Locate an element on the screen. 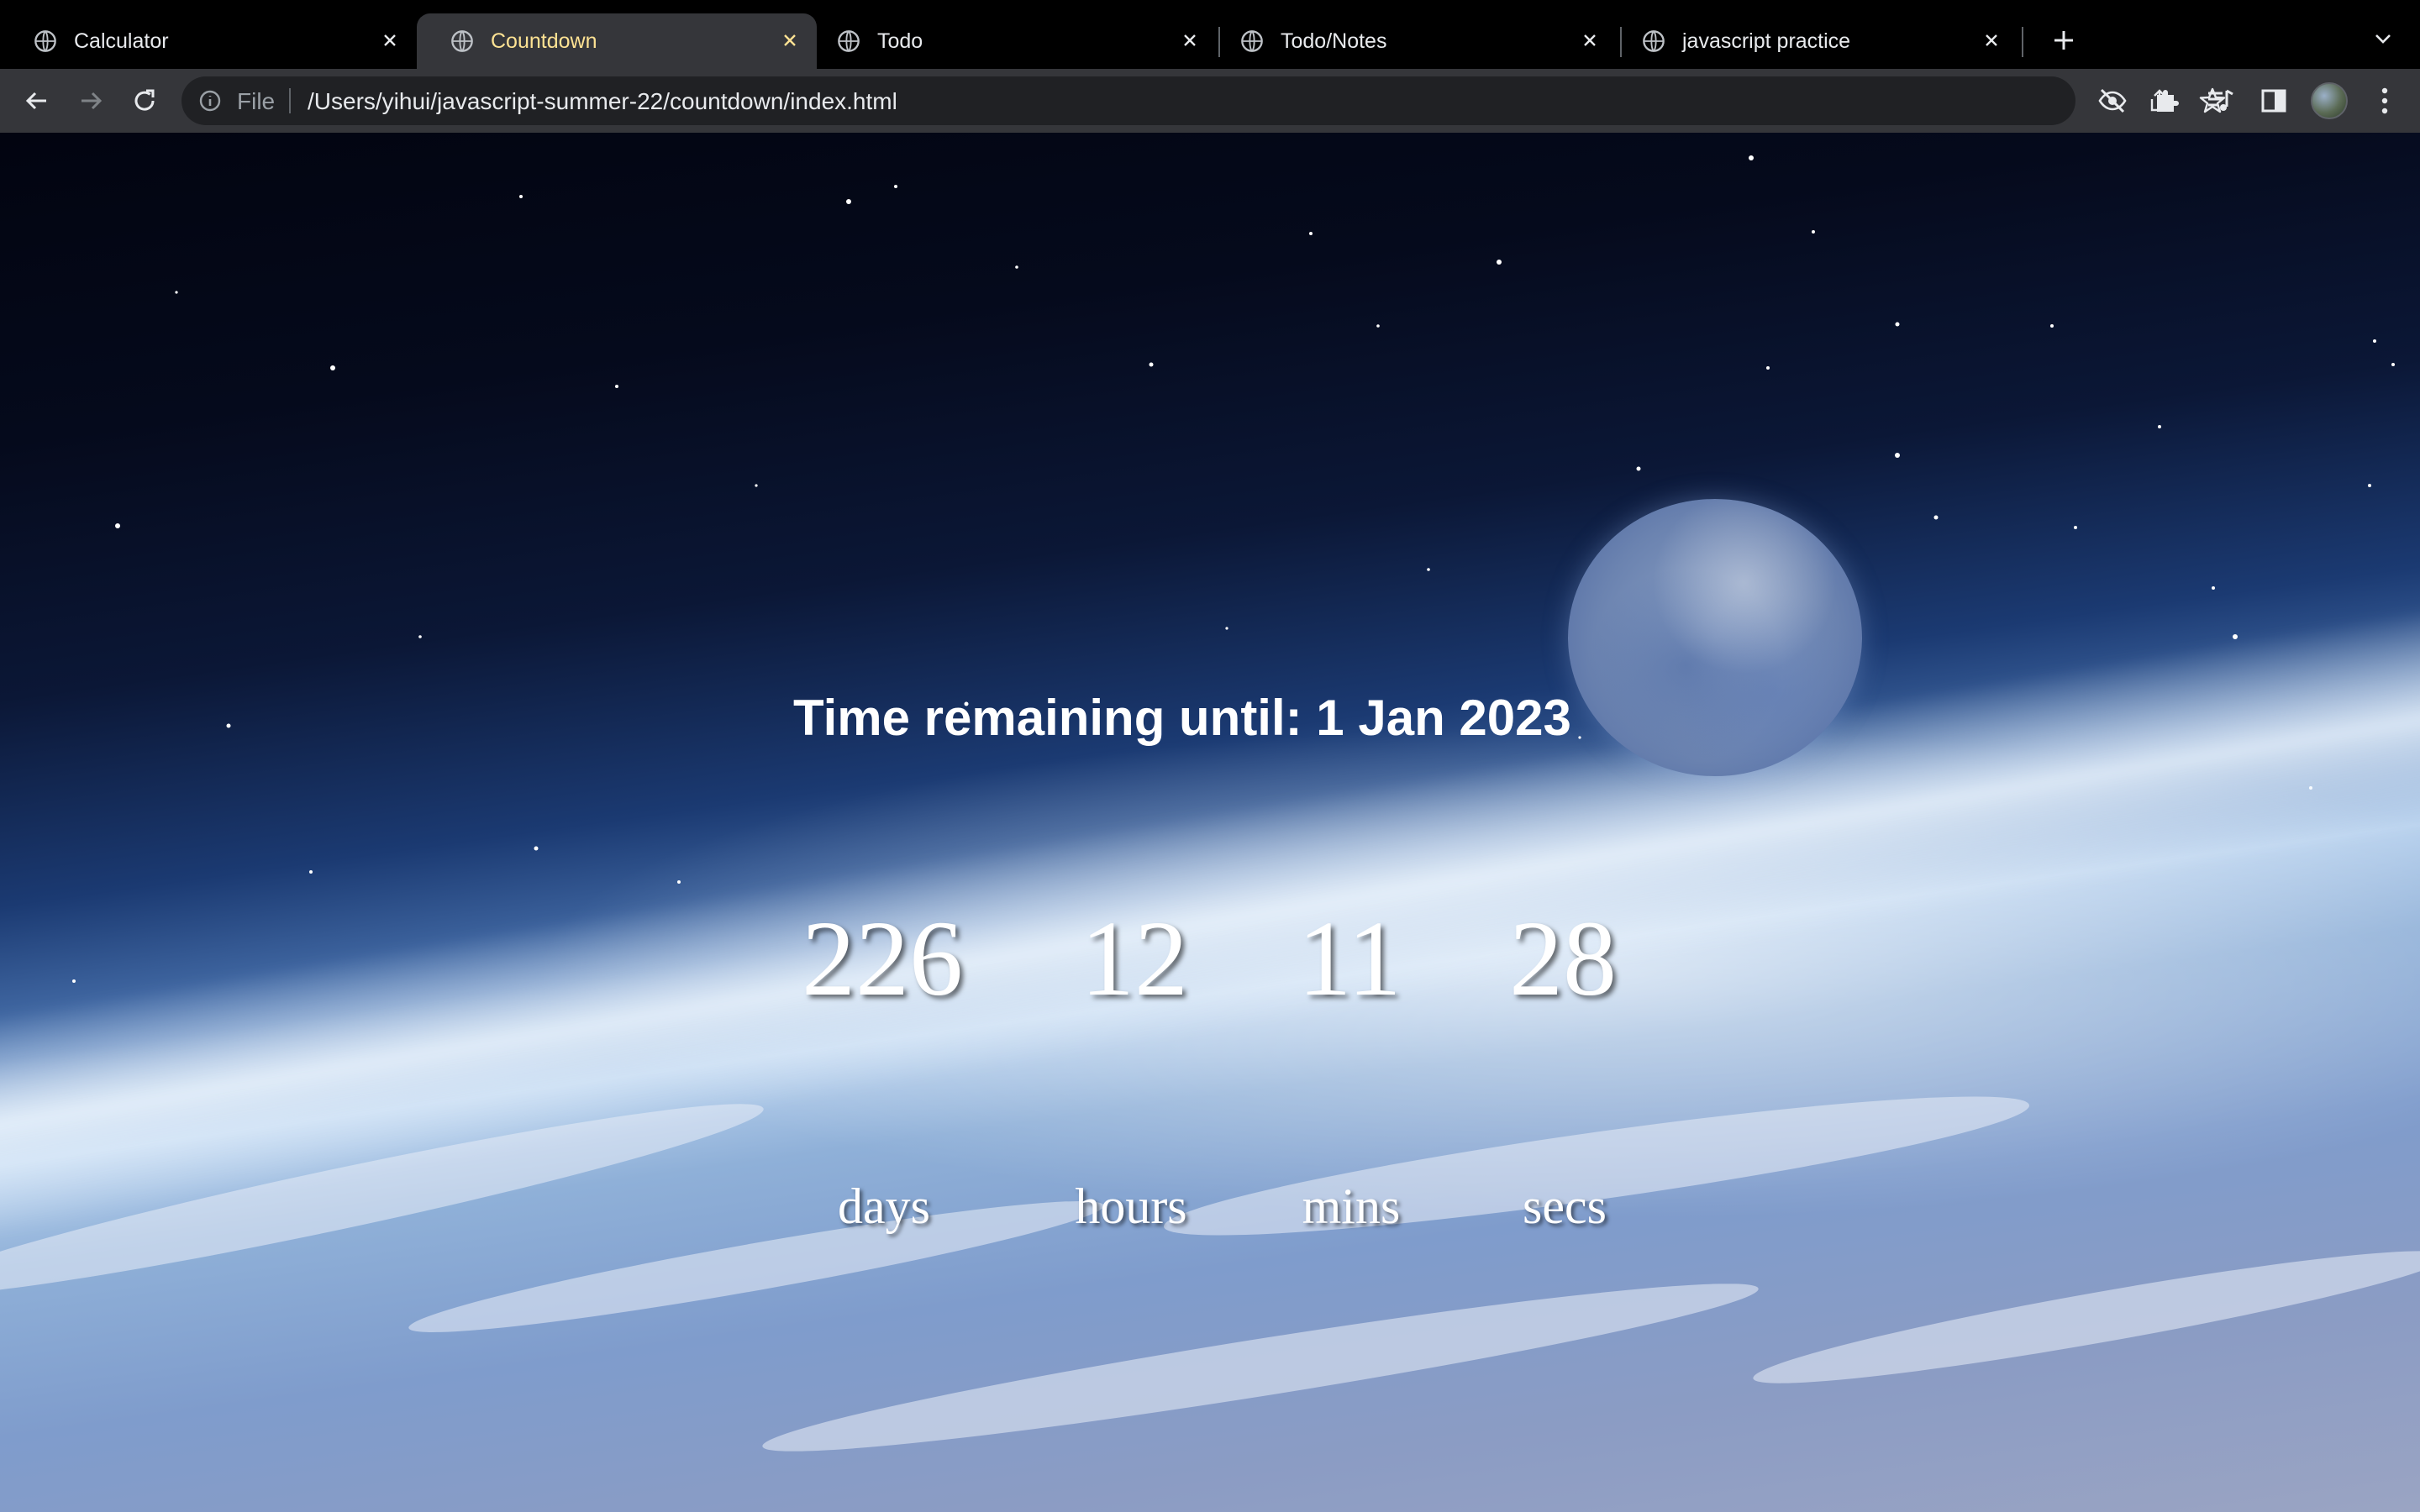 Image resolution: width=2420 pixels, height=1512 pixels. reload-button is located at coordinates (144, 101).